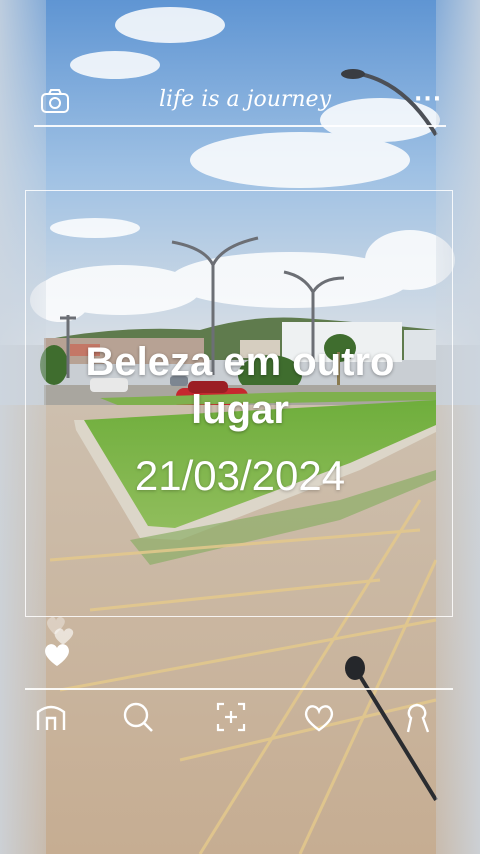 This screenshot has width=480, height=854. Describe the element at coordinates (245, 99) in the screenshot. I see `header-title: life is a journey` at that location.